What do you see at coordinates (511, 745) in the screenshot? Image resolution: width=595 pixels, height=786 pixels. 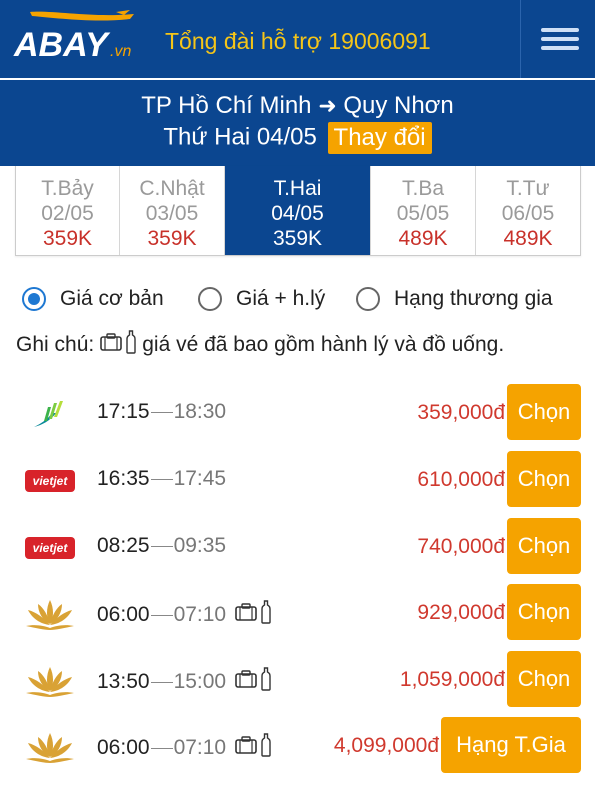 I see `select-business-button: Hạng T.Gia` at bounding box center [511, 745].